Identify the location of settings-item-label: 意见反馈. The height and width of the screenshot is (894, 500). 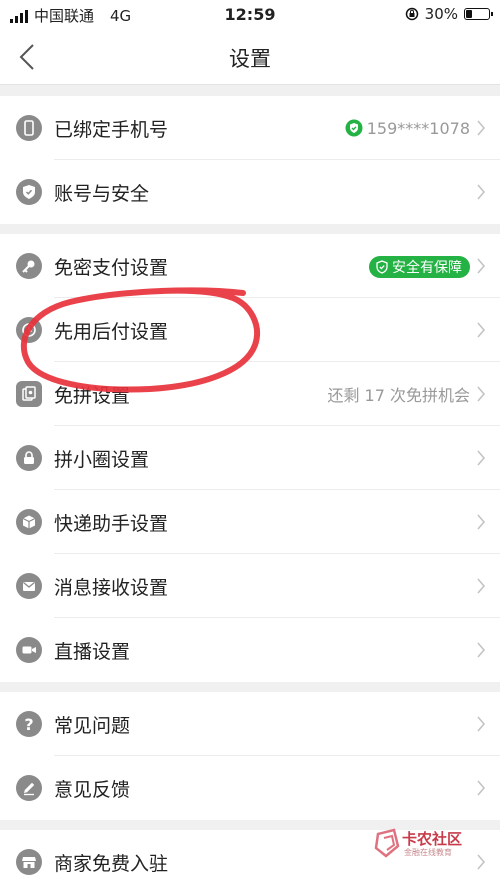
(92, 789).